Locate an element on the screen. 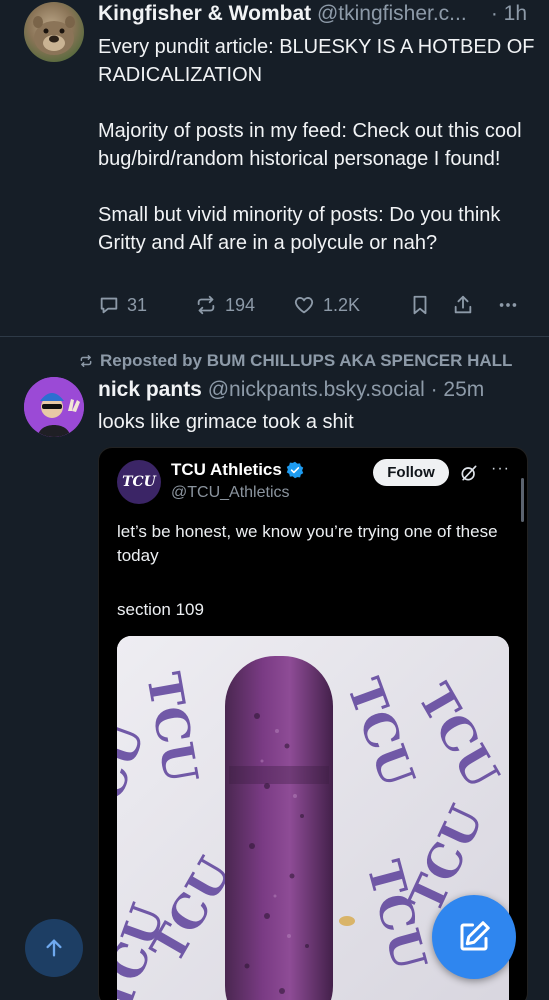 This screenshot has height=1000, width=549. share-icon is located at coordinates (463, 304).